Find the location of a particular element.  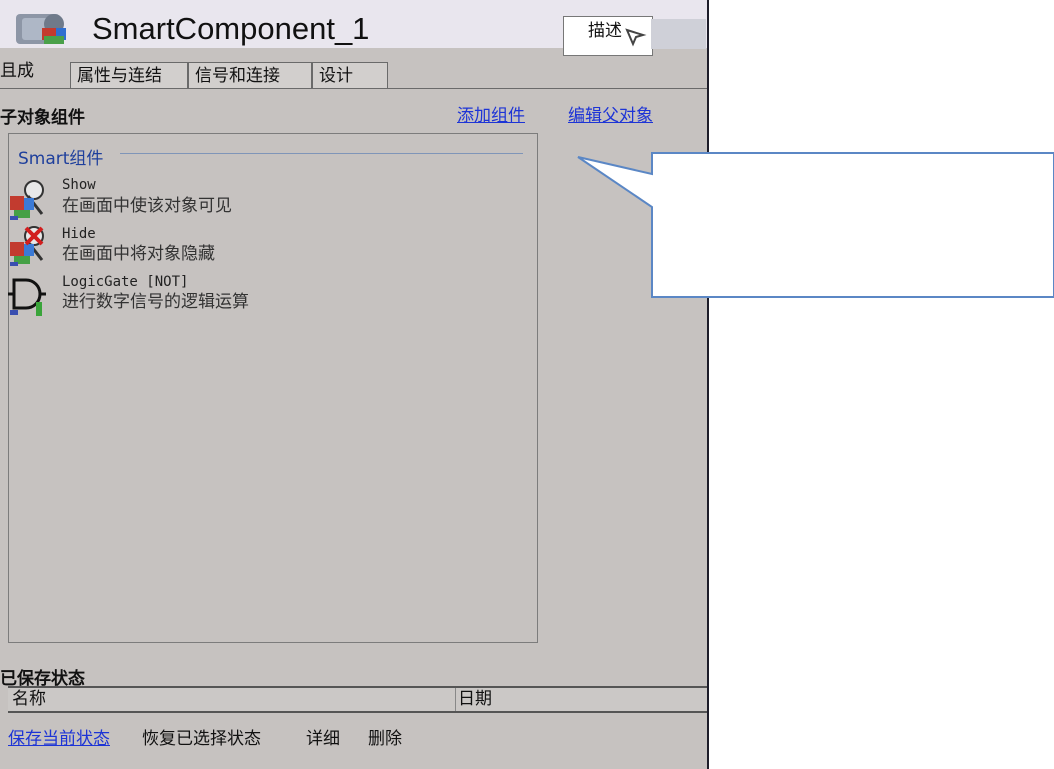

tab-signals-connections: 信号和连接 is located at coordinates (250, 75).